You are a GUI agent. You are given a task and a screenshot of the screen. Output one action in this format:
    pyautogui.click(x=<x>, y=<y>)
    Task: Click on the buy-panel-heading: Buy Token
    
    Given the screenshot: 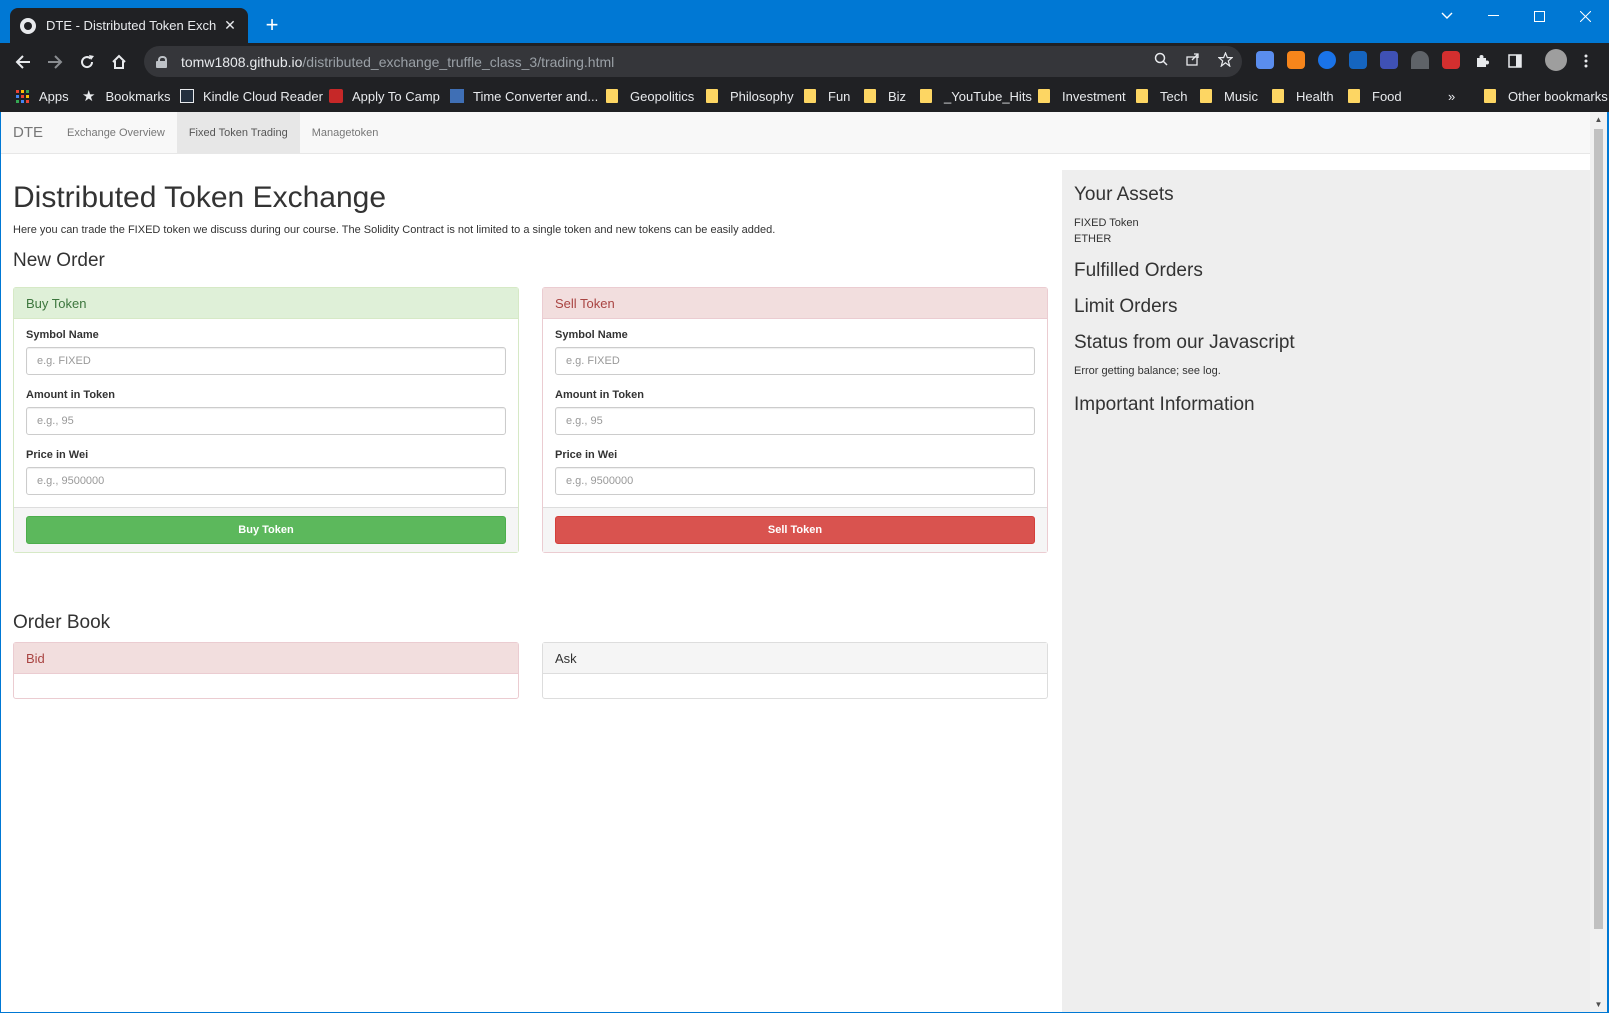 What is the action you would take?
    pyautogui.click(x=266, y=303)
    